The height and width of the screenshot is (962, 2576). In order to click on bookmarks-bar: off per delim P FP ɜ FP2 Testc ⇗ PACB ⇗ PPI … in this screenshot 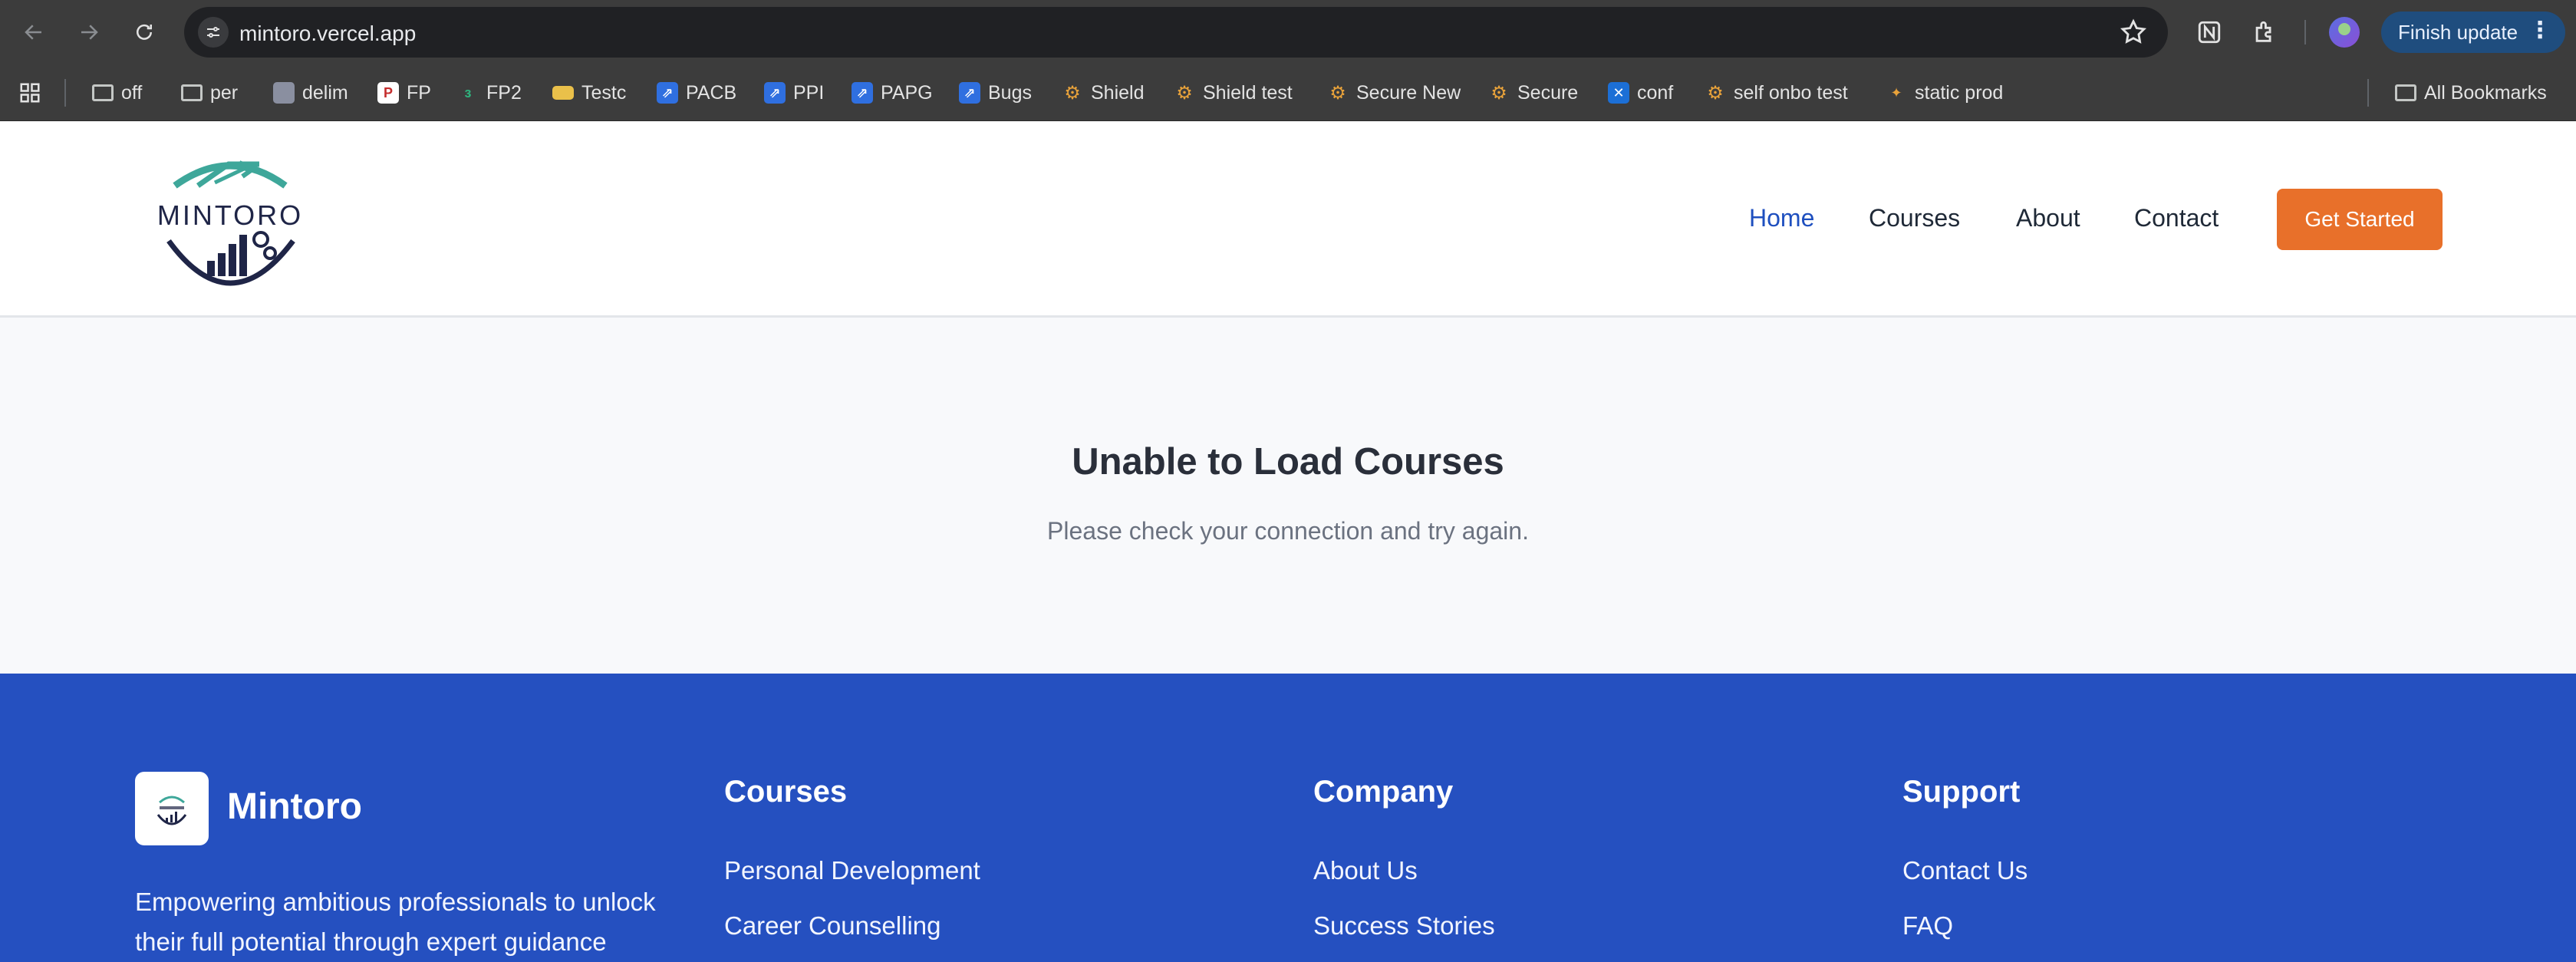, I will do `click(1288, 92)`.